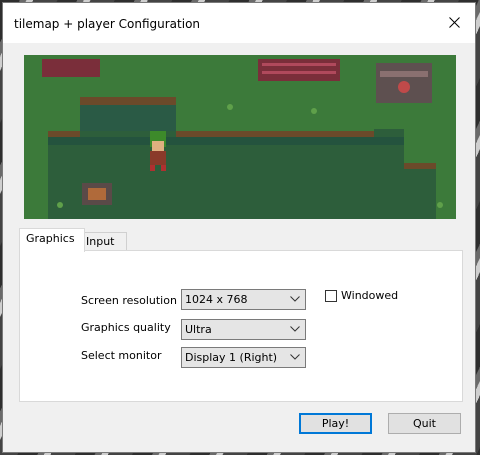  Describe the element at coordinates (121, 355) in the screenshot. I see `select-monitor-label: Select monitor` at that location.